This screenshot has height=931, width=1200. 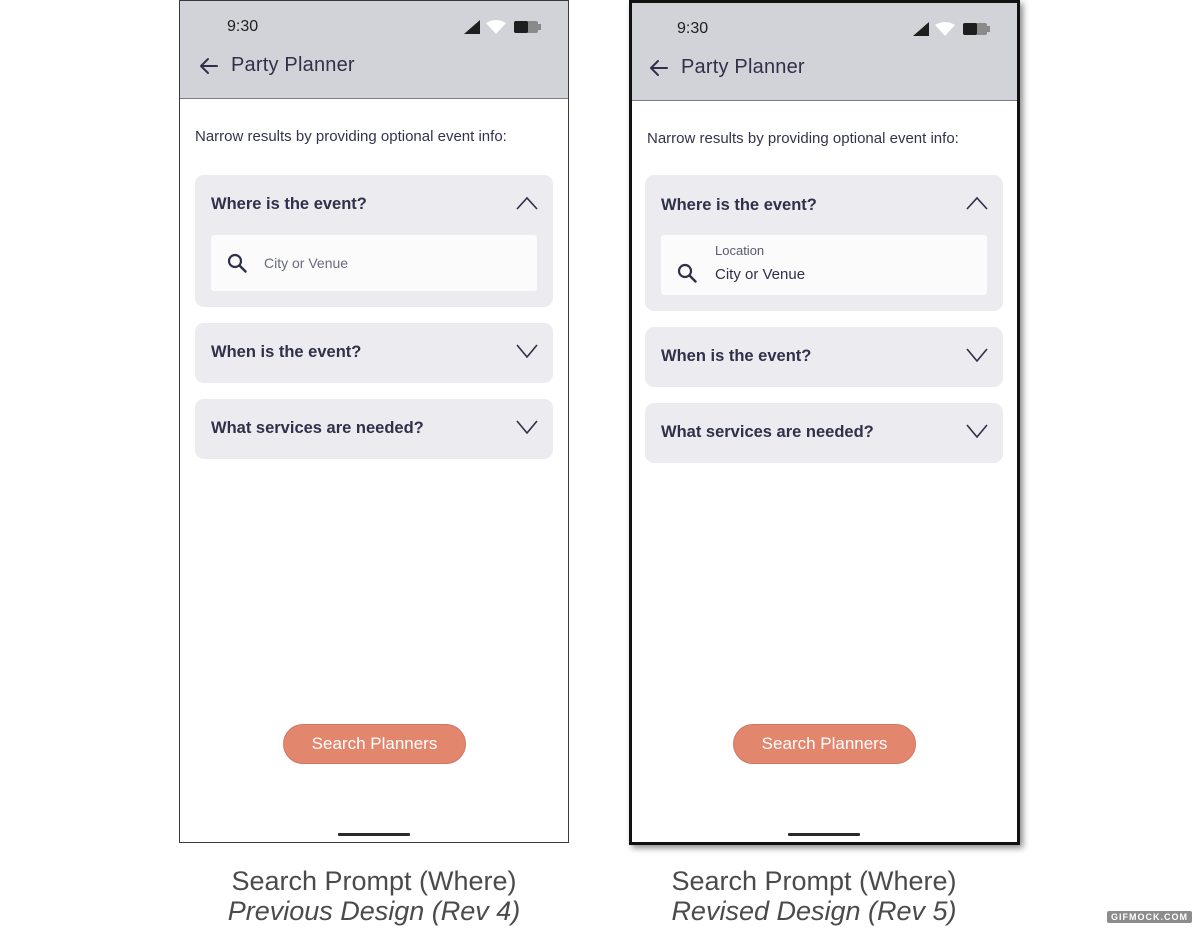 I want to click on location-label: Location, so click(x=740, y=250).